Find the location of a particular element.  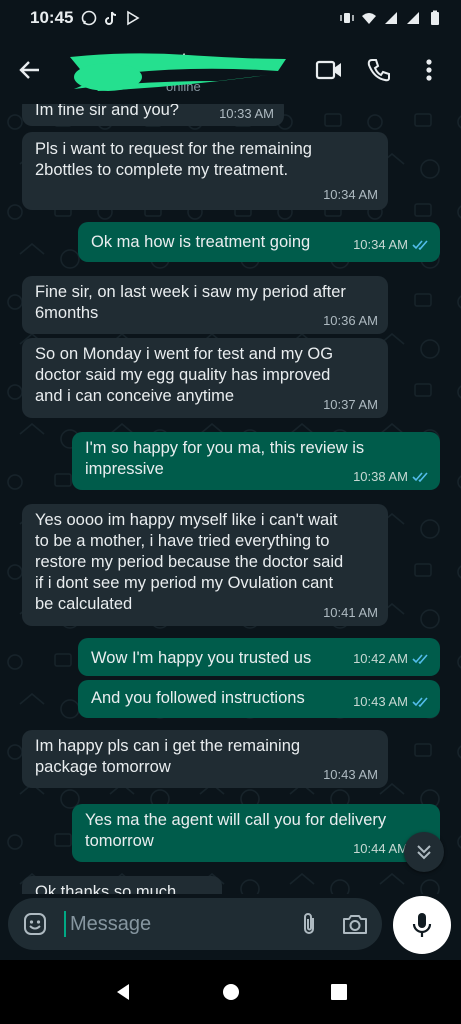

more-options-button is located at coordinates (429, 70).